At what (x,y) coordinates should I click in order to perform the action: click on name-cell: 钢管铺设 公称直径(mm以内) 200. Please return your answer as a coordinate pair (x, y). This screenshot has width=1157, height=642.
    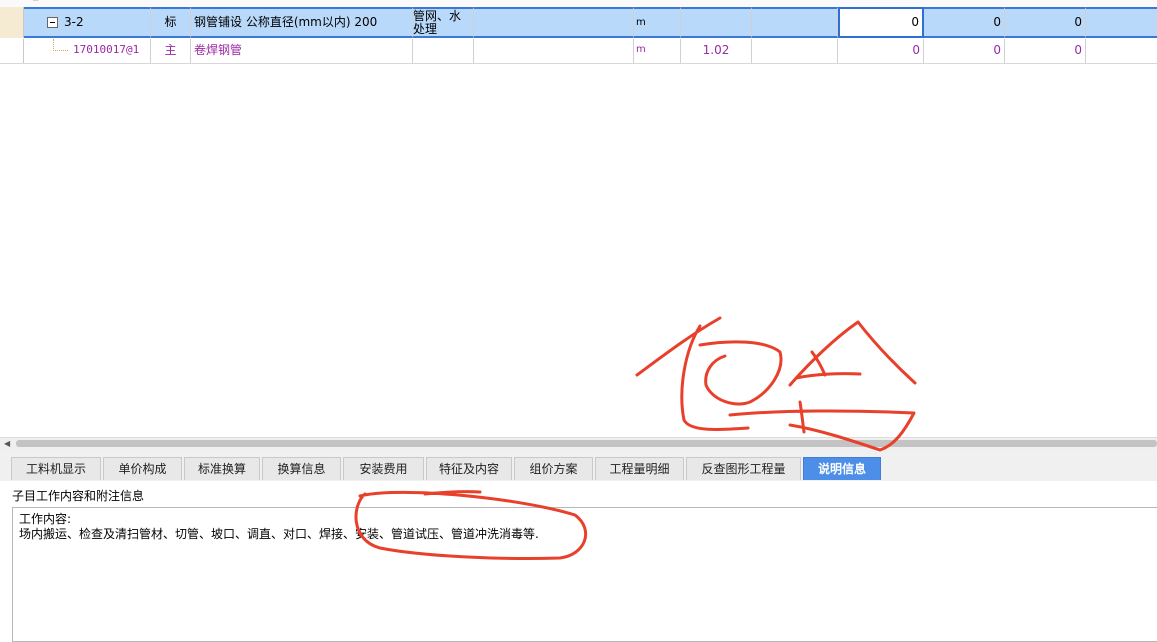
    Looking at the image, I should click on (302, 22).